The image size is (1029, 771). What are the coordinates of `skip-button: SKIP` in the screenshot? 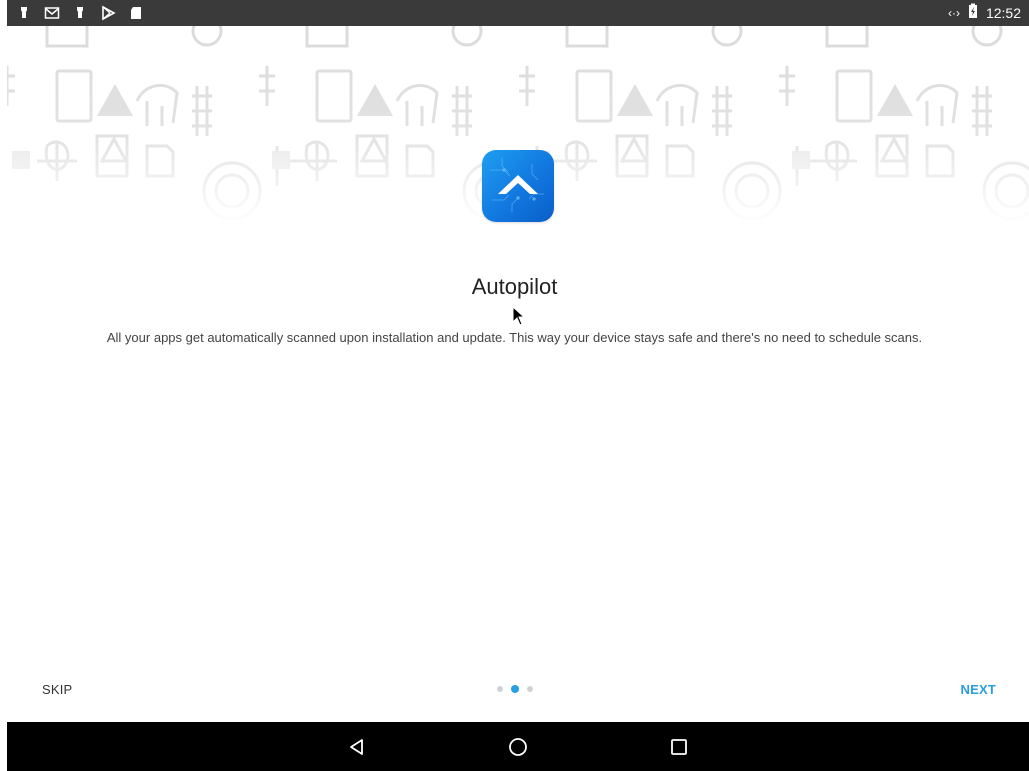 It's located at (57, 689).